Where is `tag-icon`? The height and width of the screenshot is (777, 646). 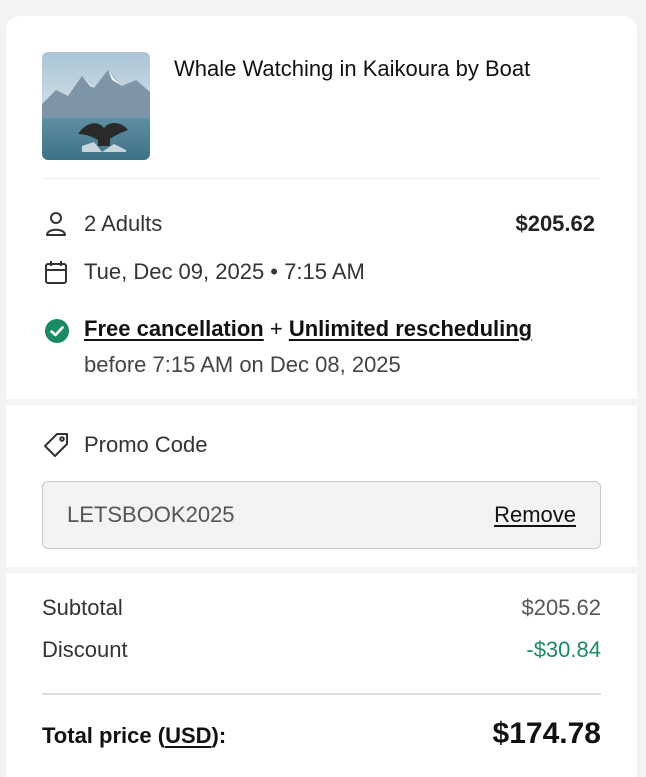 tag-icon is located at coordinates (56, 445).